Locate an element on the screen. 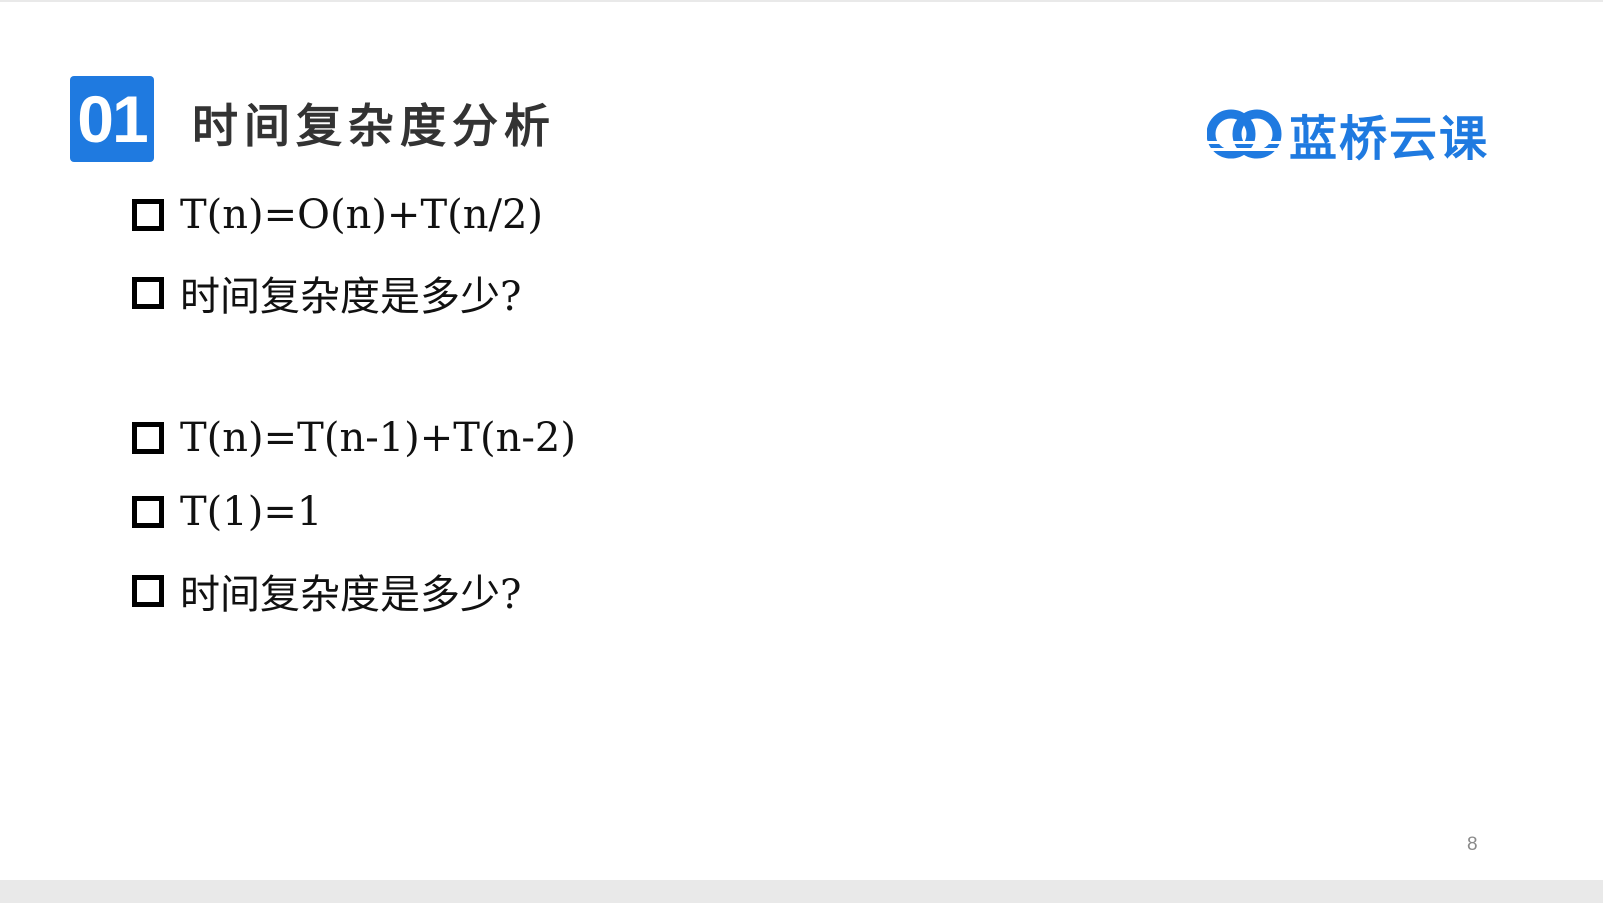  bullet-item: T(n)=O(n)+T(n/2) is located at coordinates (337, 215).